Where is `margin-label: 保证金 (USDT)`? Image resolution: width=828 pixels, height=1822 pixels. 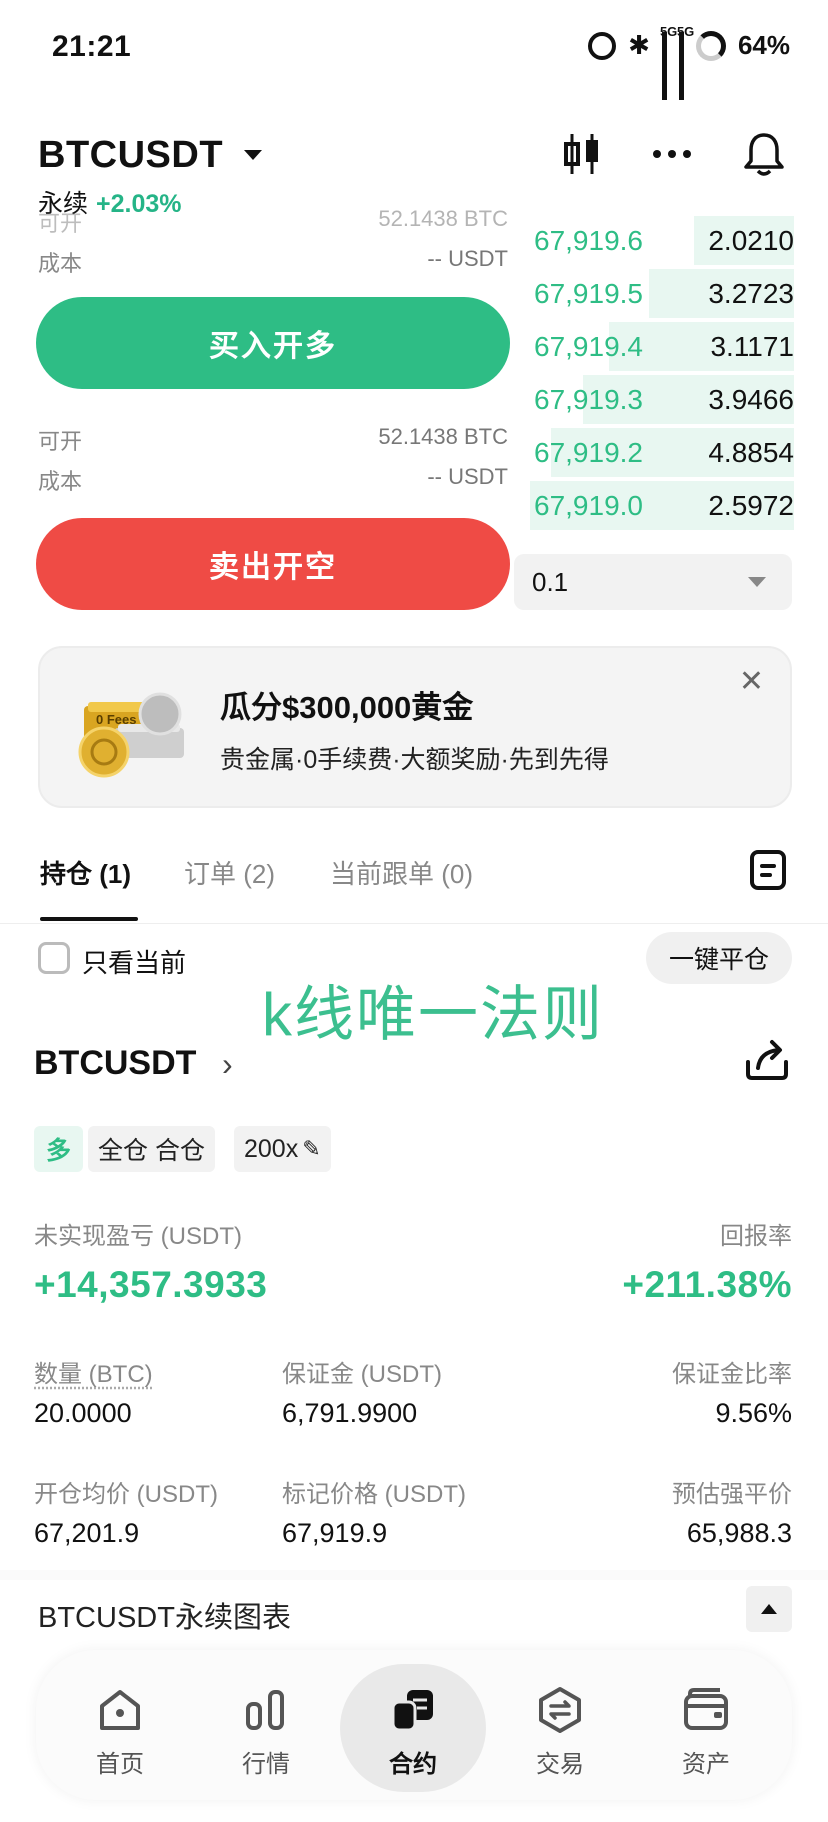 margin-label: 保证金 (USDT) is located at coordinates (362, 1374).